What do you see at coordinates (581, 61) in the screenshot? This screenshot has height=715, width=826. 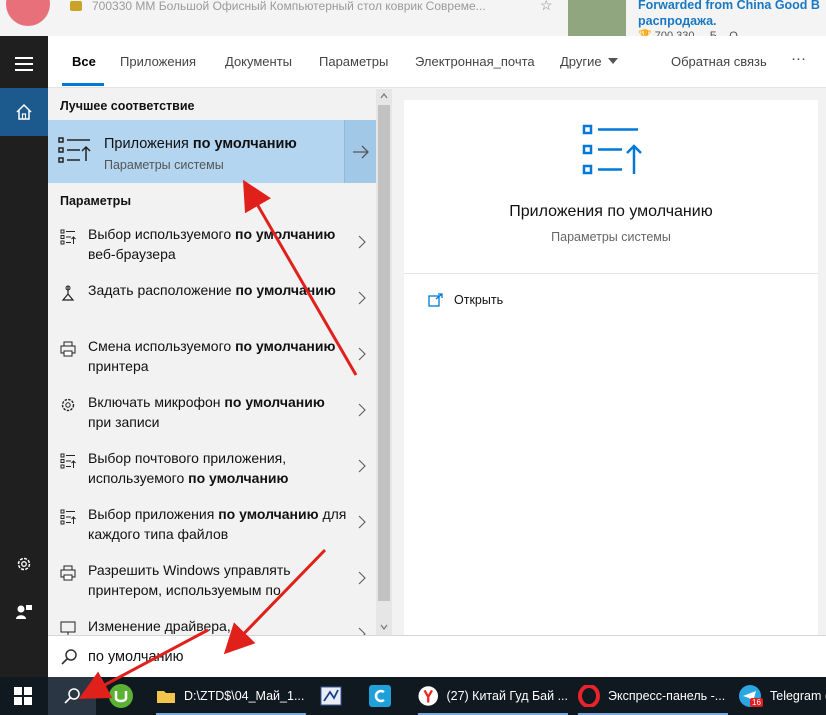 I see `tab-other-label: Другие` at bounding box center [581, 61].